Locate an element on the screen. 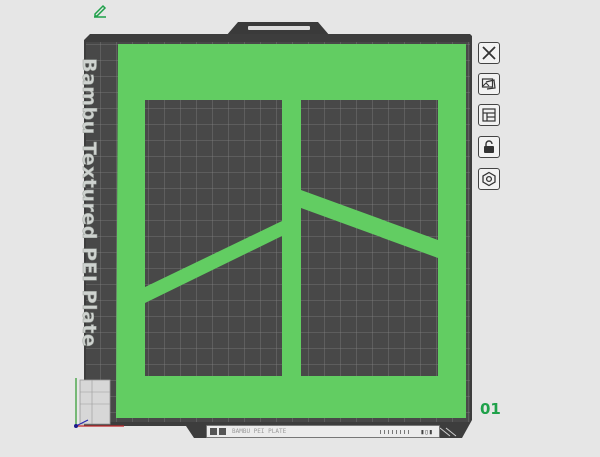  layout-icon is located at coordinates (489, 115).